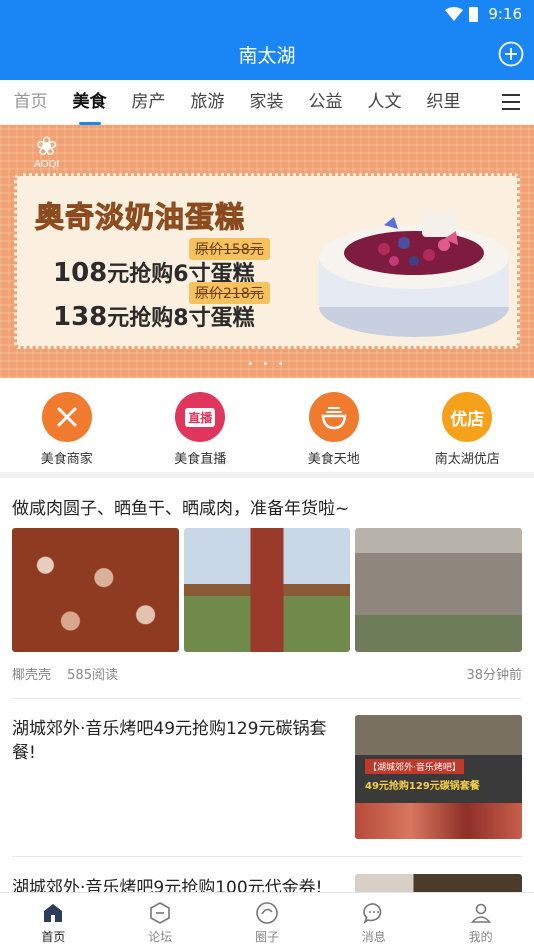 This screenshot has width=534, height=949. Describe the element at coordinates (372, 913) in the screenshot. I see `message-icon` at that location.